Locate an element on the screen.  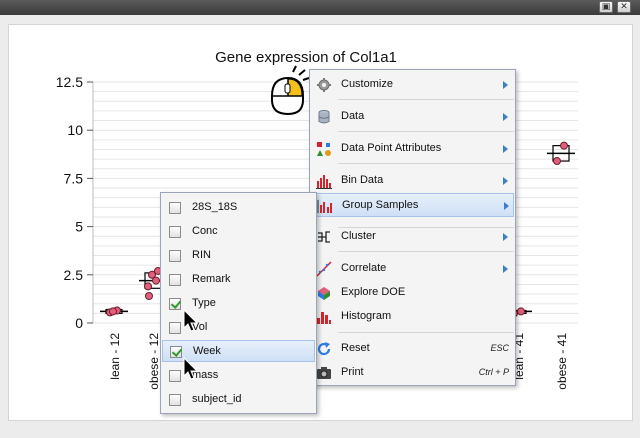
menu-item-data-point-attributes: Data Point Attributes is located at coordinates (412, 149).